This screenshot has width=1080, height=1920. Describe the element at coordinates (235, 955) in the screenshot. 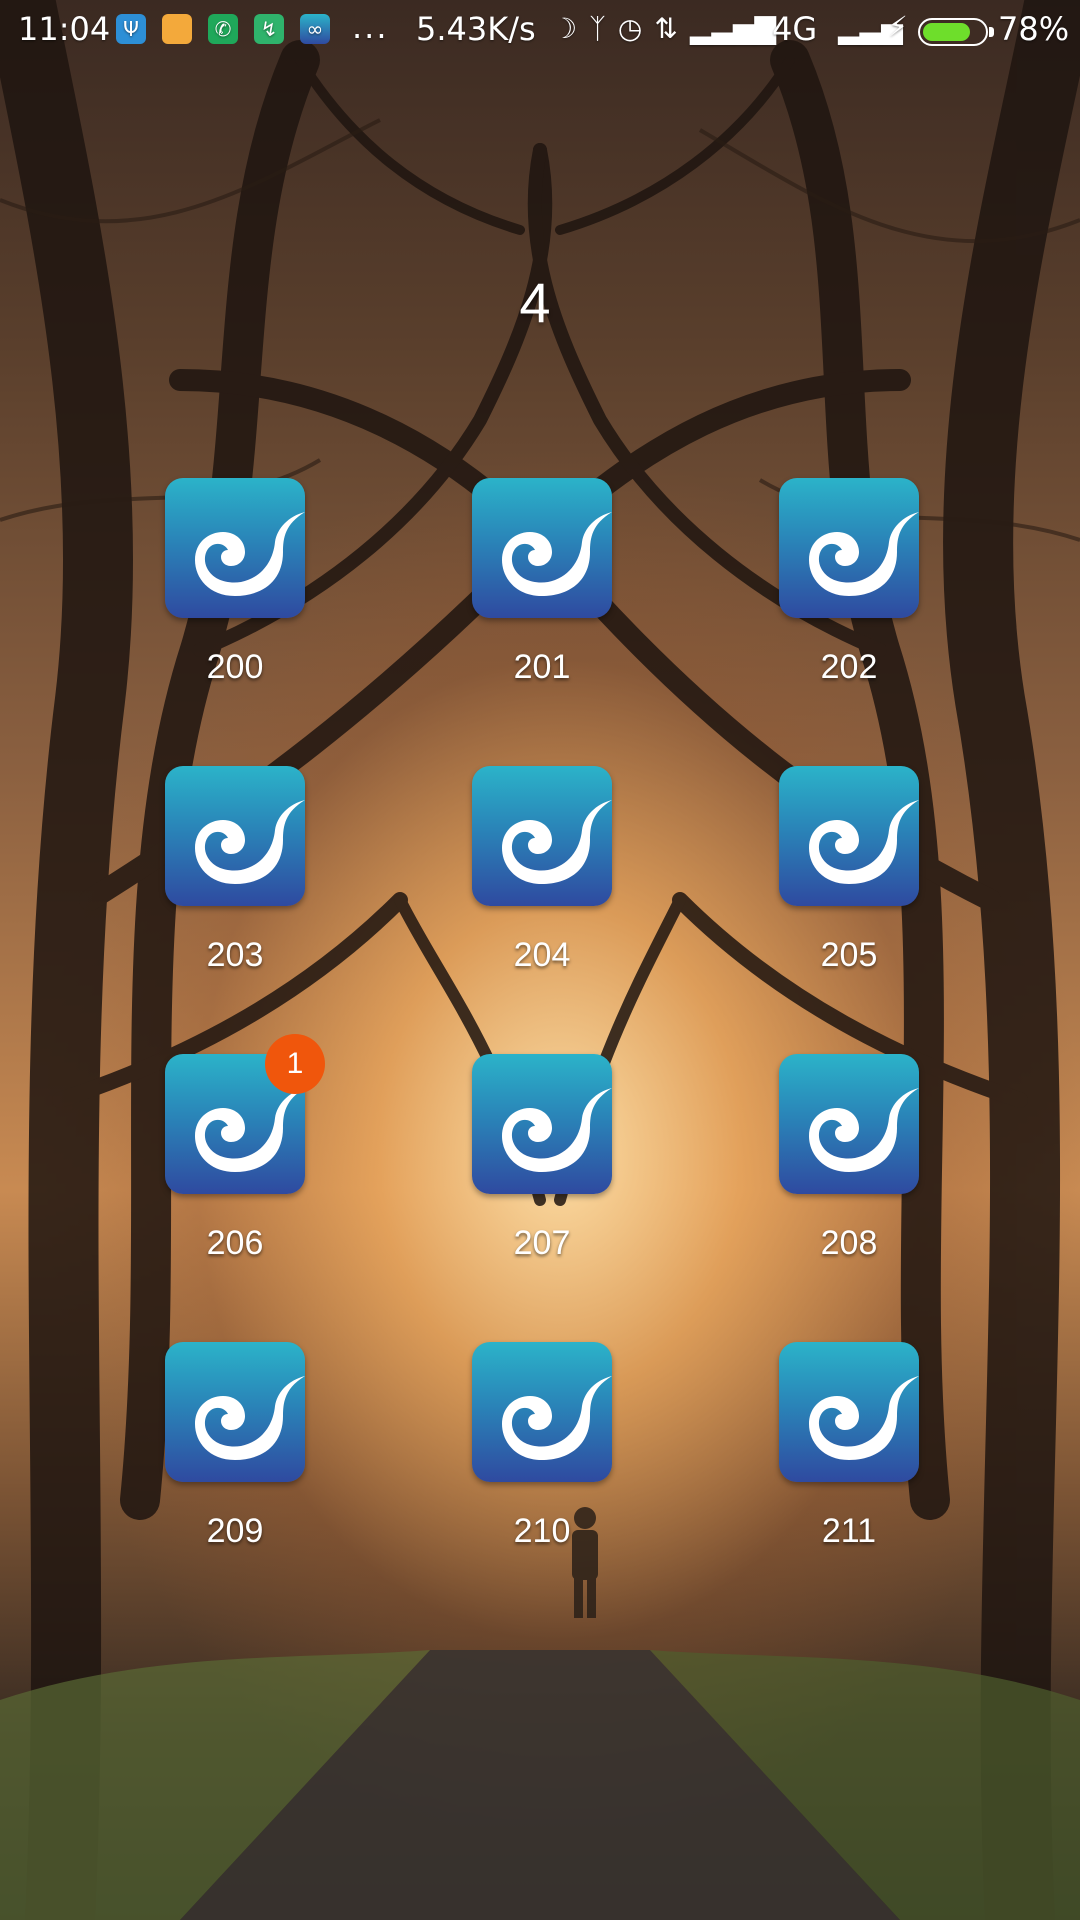

I see `app-label: 203` at that location.